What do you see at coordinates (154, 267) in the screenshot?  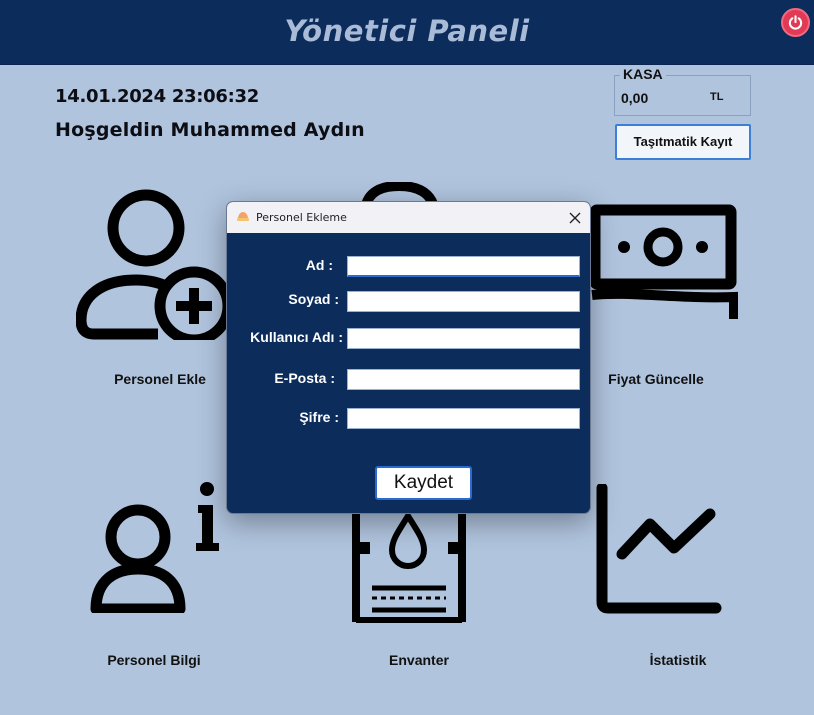 I see `add-user-icon` at bounding box center [154, 267].